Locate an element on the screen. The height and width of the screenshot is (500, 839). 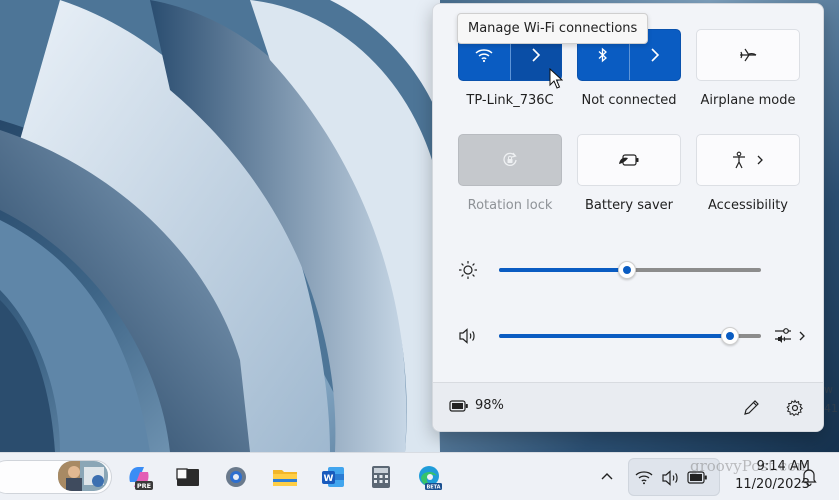
settings-app-icon is located at coordinates (236, 477).